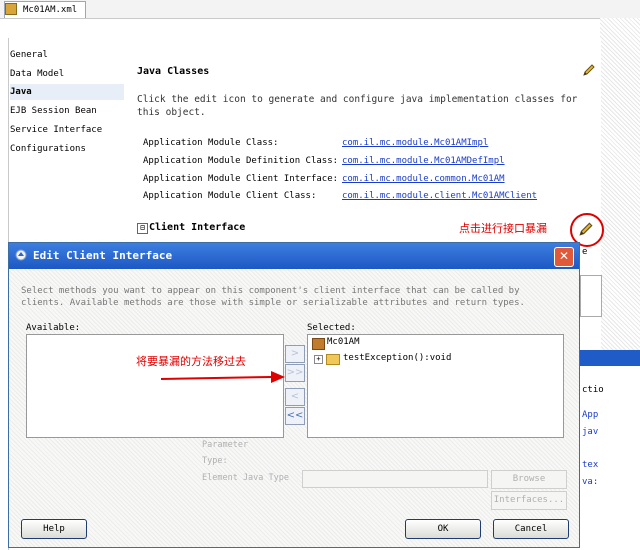  Describe the element at coordinates (333, 359) in the screenshot. I see `folder-icon` at that location.